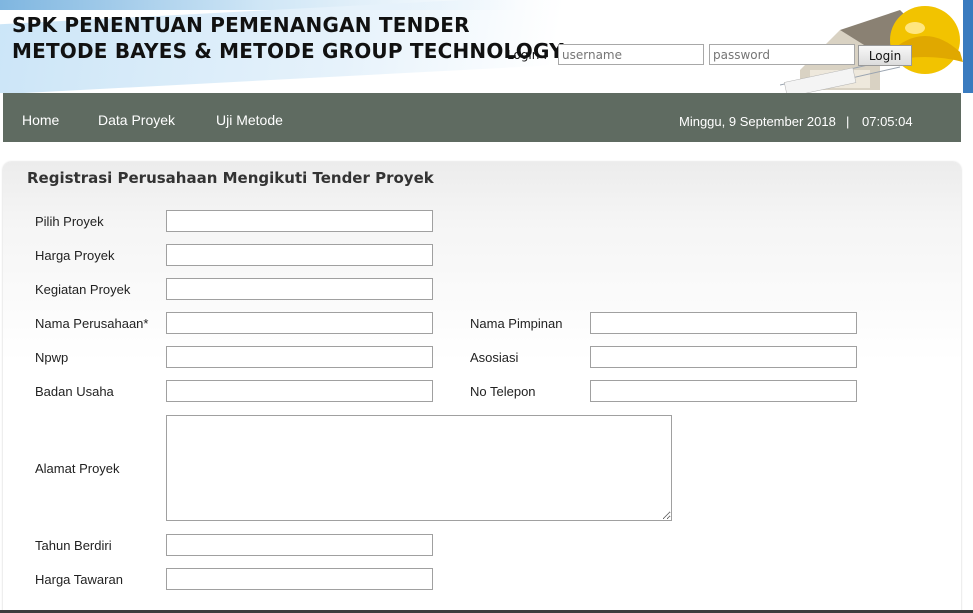 This screenshot has width=973, height=613. What do you see at coordinates (73, 545) in the screenshot?
I see `label-tahun-berdiri: Tahun Berdiri` at bounding box center [73, 545].